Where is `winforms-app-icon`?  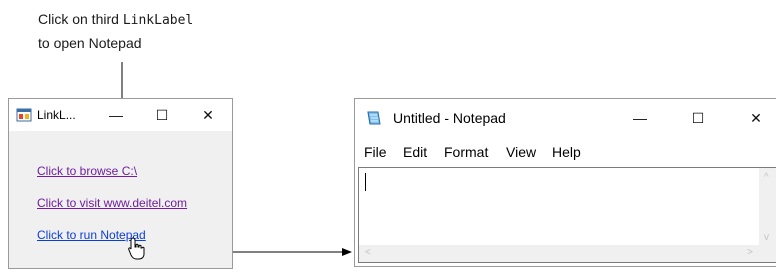 winforms-app-icon is located at coordinates (24, 115).